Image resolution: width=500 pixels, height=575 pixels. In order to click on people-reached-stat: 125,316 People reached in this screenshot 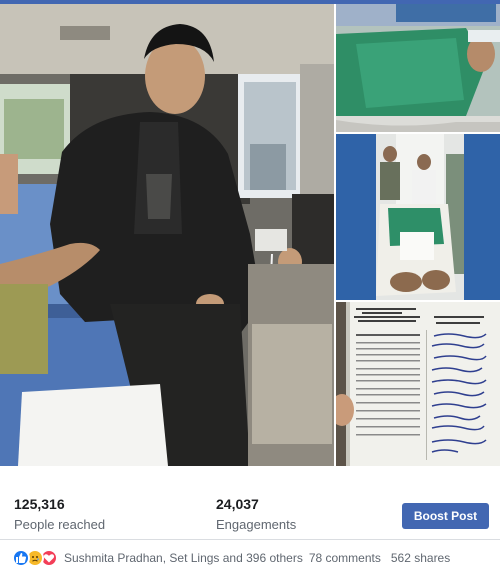, I will do `click(59, 514)`.